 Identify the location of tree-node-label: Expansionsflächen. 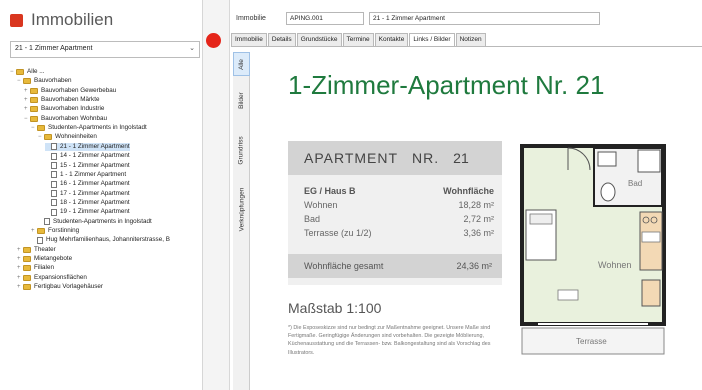
(60, 277).